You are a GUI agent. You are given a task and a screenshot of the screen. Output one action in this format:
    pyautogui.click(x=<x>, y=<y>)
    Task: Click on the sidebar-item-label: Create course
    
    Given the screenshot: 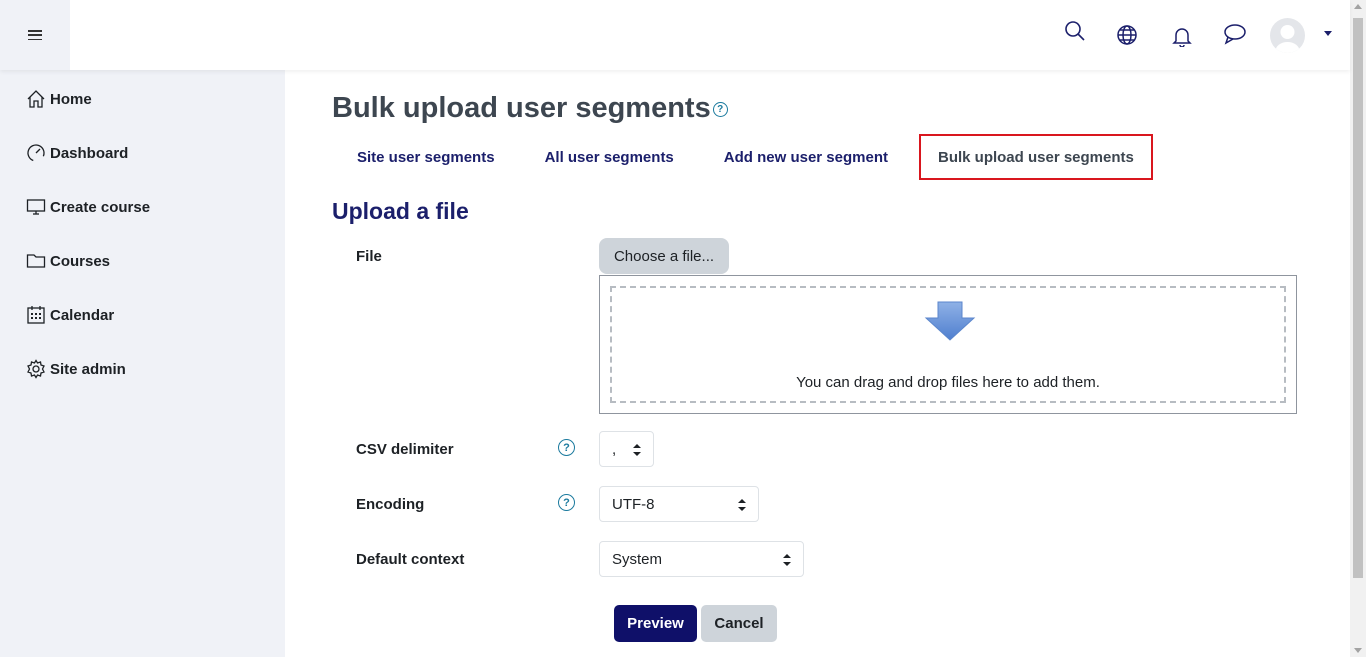 What is the action you would take?
    pyautogui.click(x=100, y=207)
    